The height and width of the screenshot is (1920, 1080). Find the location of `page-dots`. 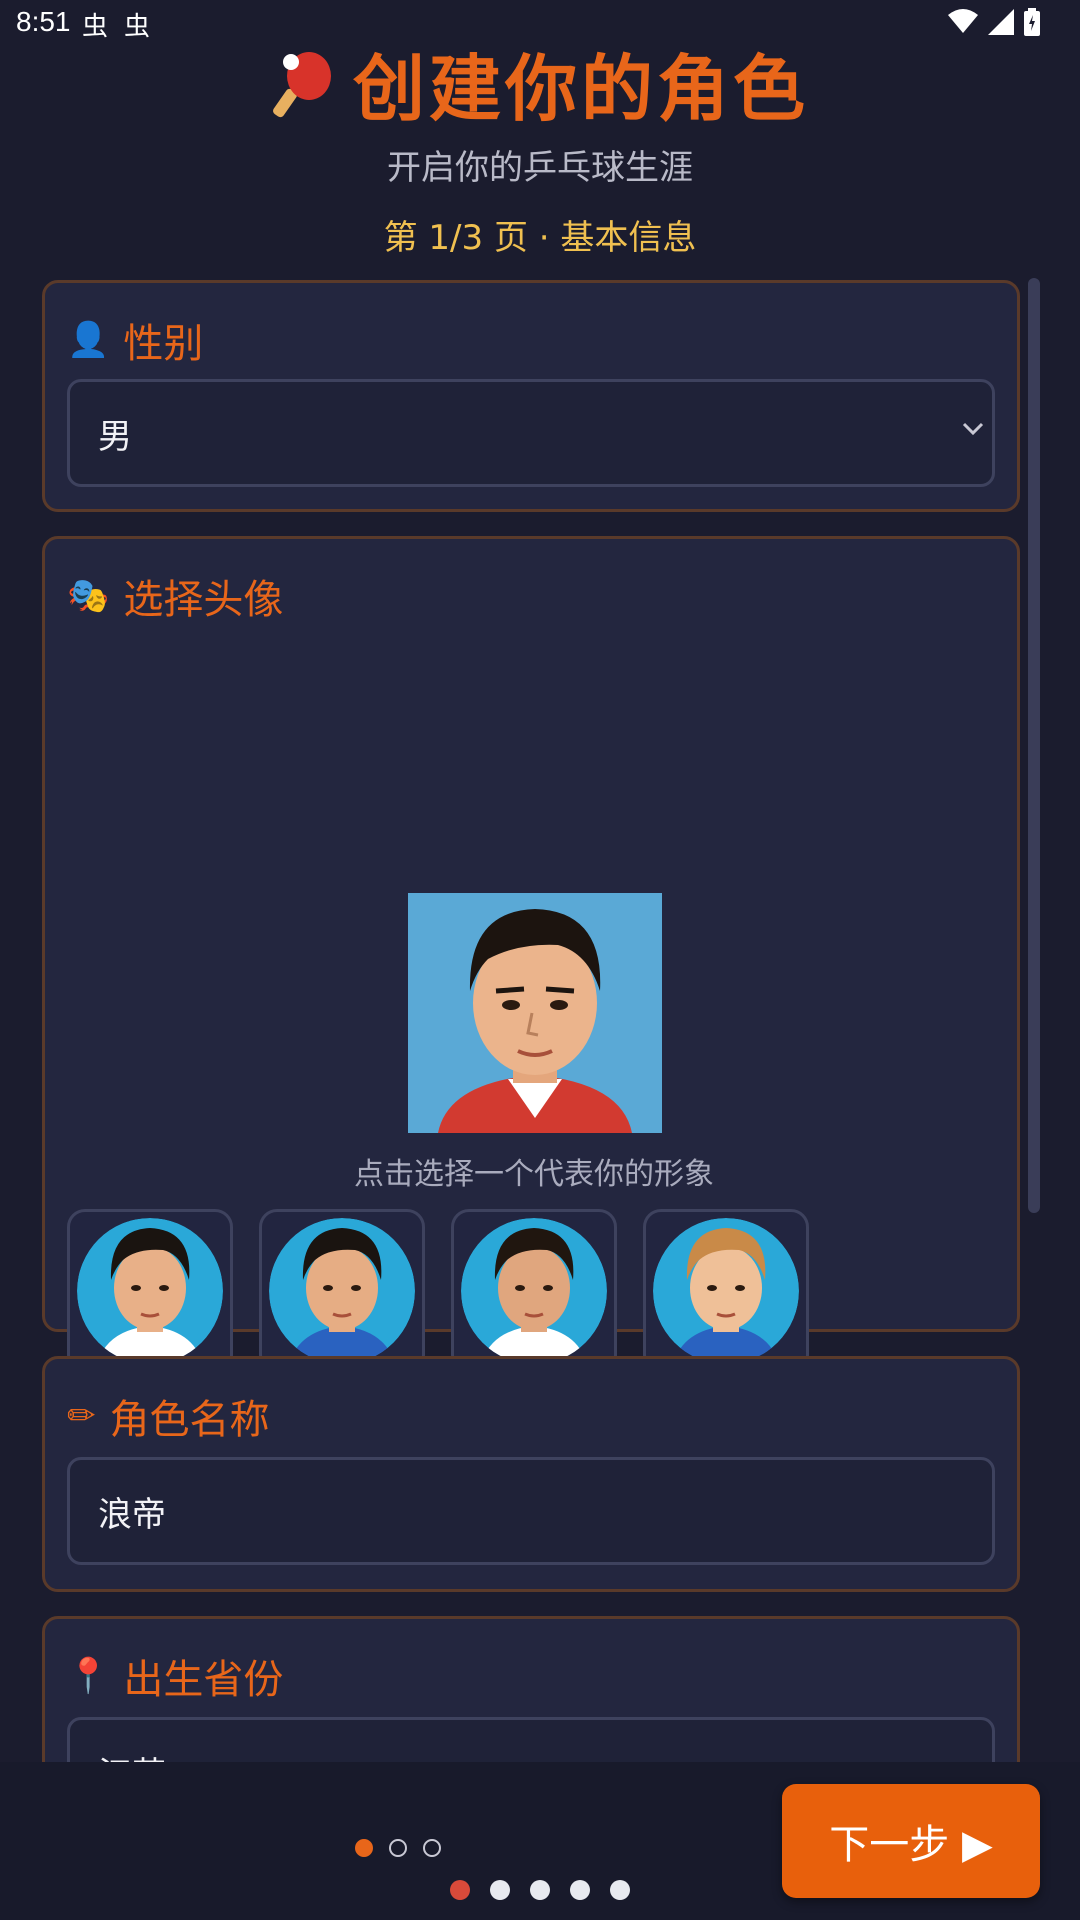

page-dots is located at coordinates (540, 1890).